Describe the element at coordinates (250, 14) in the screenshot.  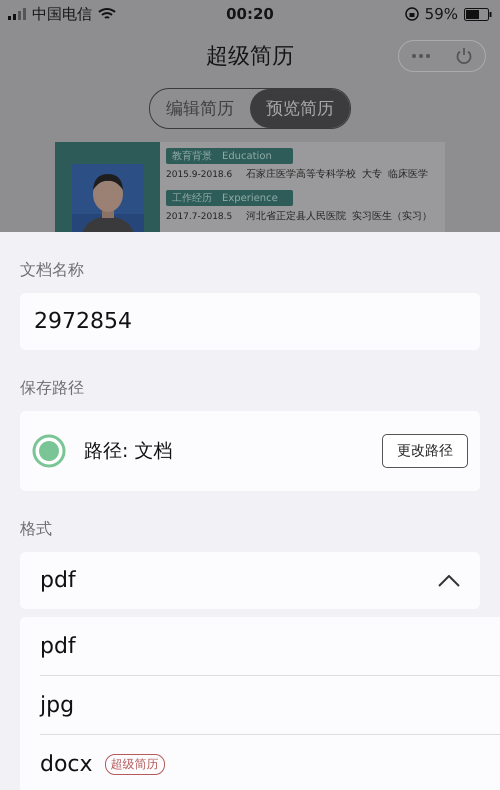
I see `clock-time: 00:20` at that location.